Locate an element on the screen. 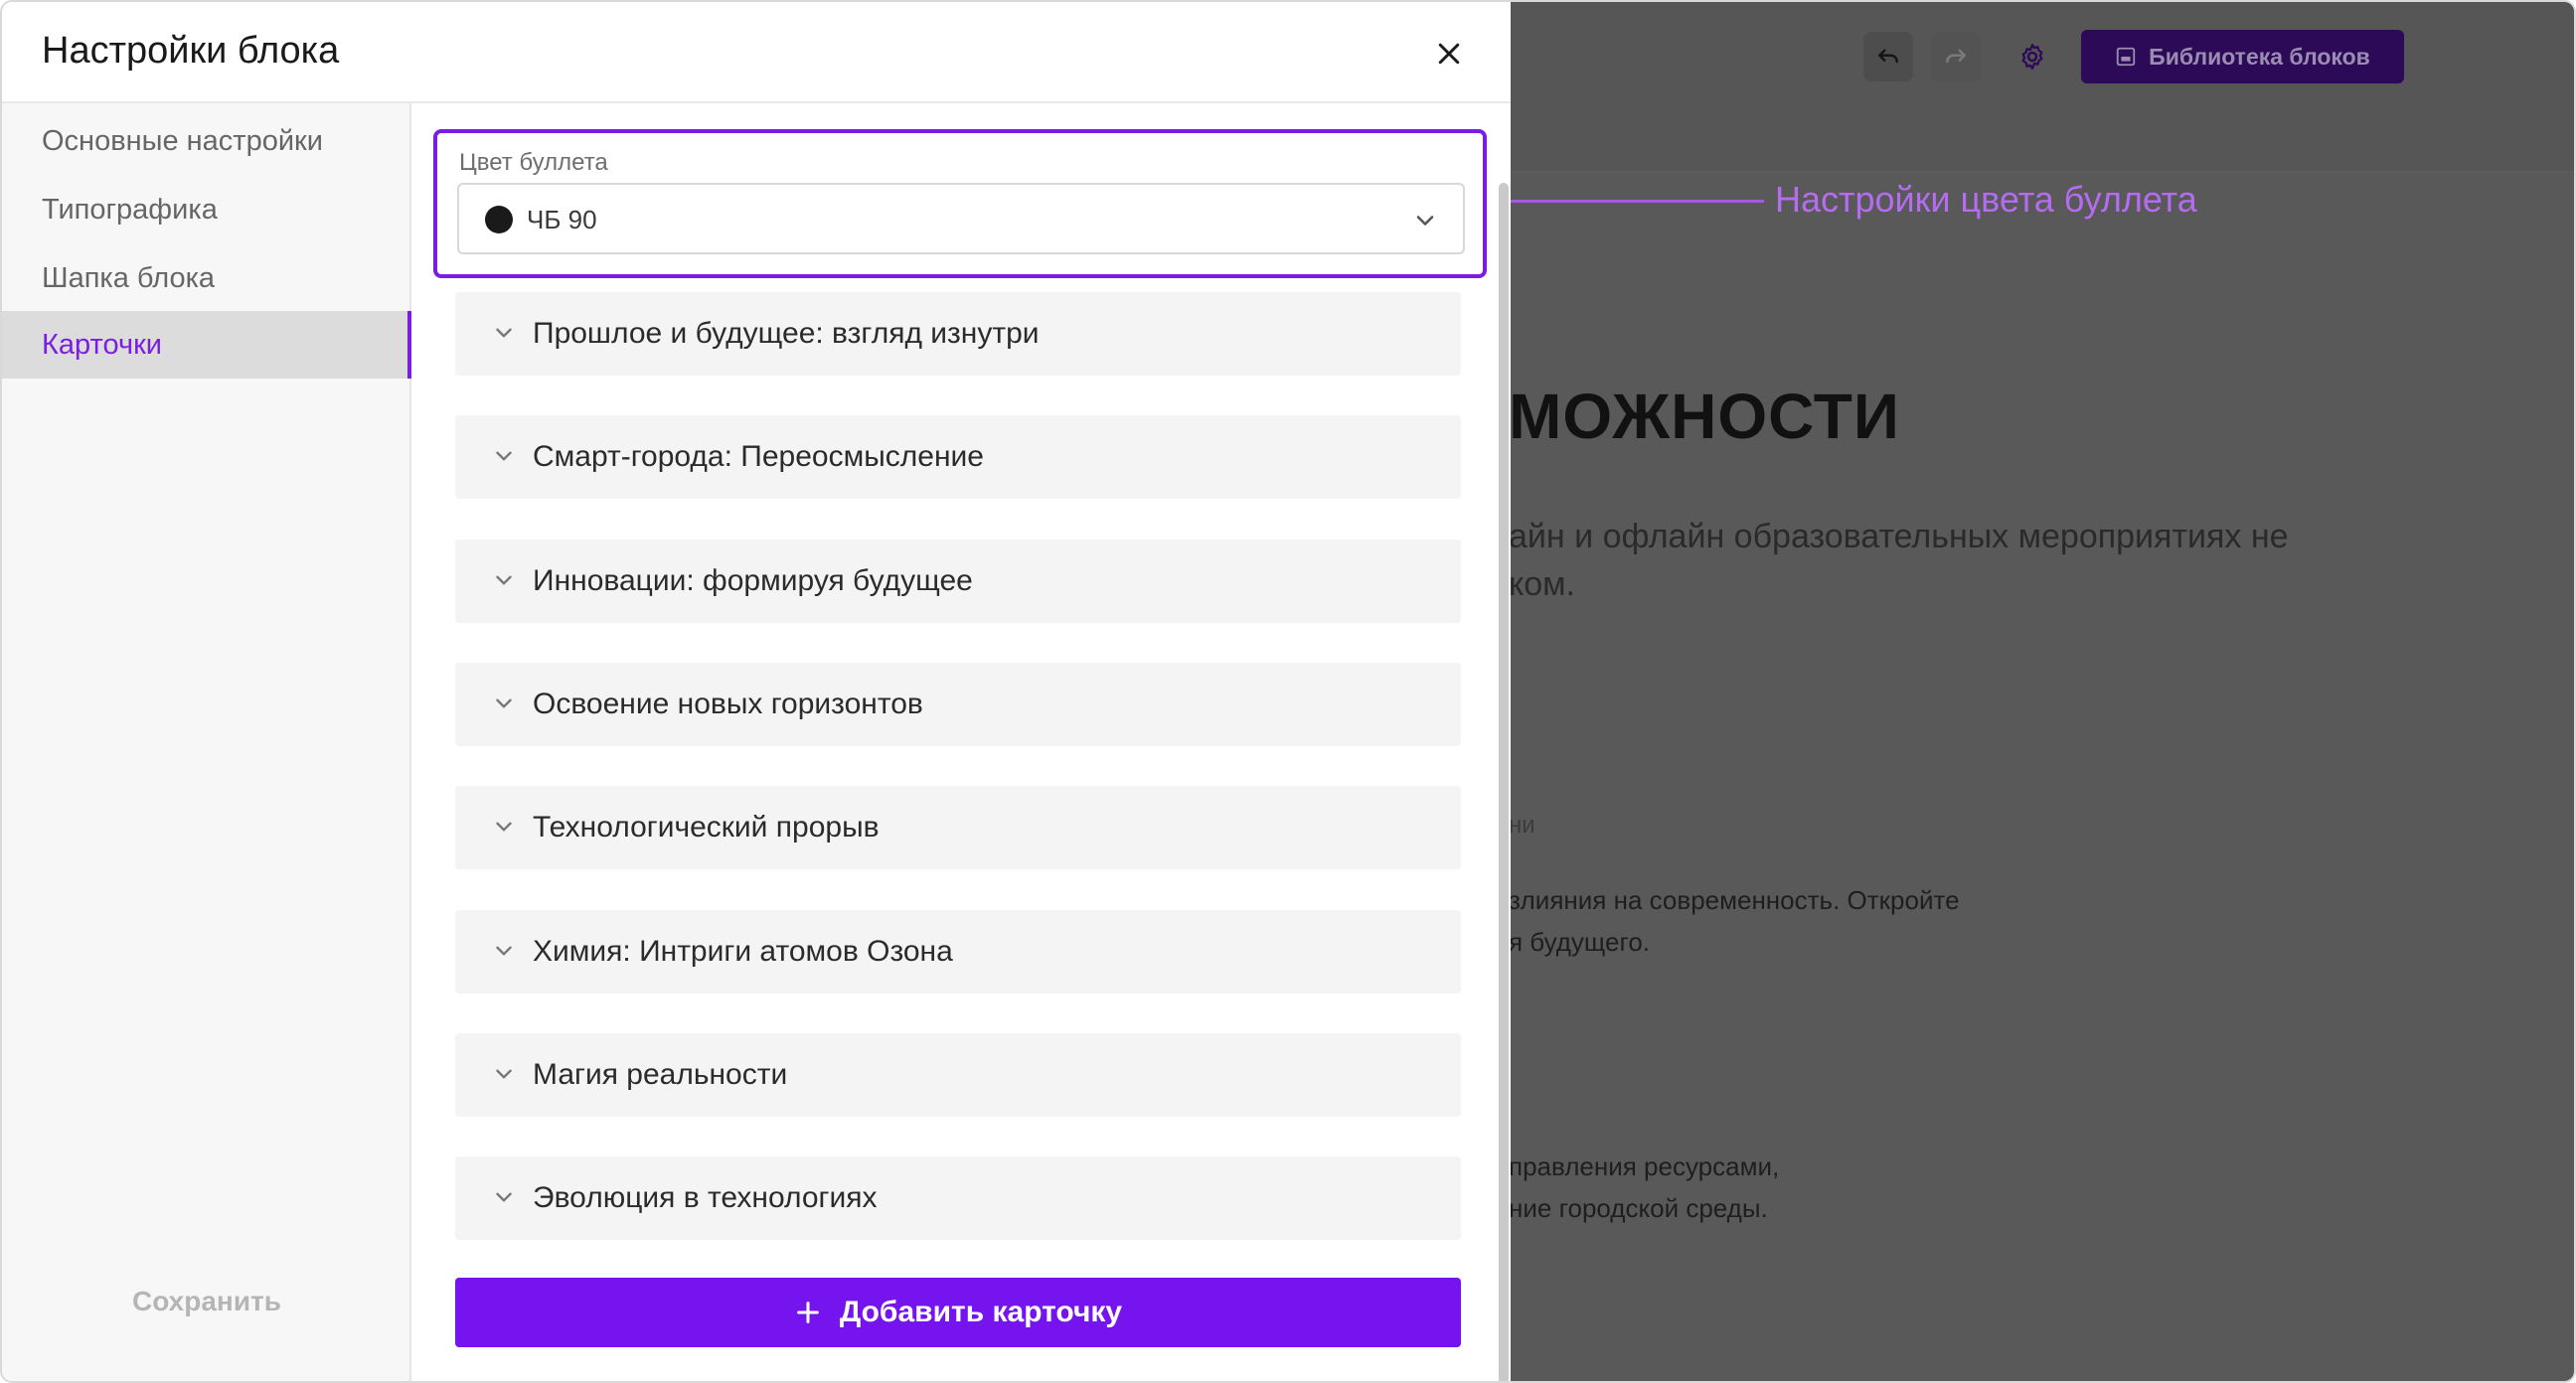 The width and height of the screenshot is (2576, 1383). sidebar-item-typography: Типографика is located at coordinates (206, 210).